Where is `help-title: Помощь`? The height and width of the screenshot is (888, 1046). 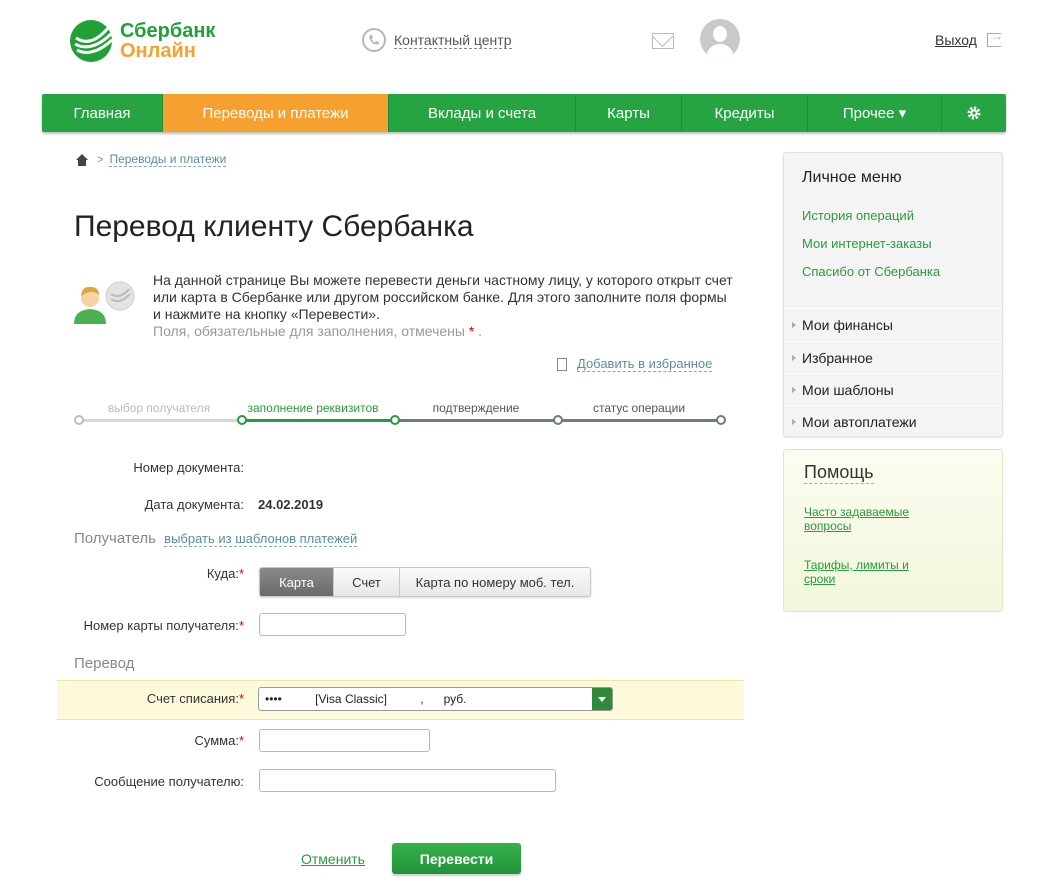 help-title: Помощь is located at coordinates (839, 473).